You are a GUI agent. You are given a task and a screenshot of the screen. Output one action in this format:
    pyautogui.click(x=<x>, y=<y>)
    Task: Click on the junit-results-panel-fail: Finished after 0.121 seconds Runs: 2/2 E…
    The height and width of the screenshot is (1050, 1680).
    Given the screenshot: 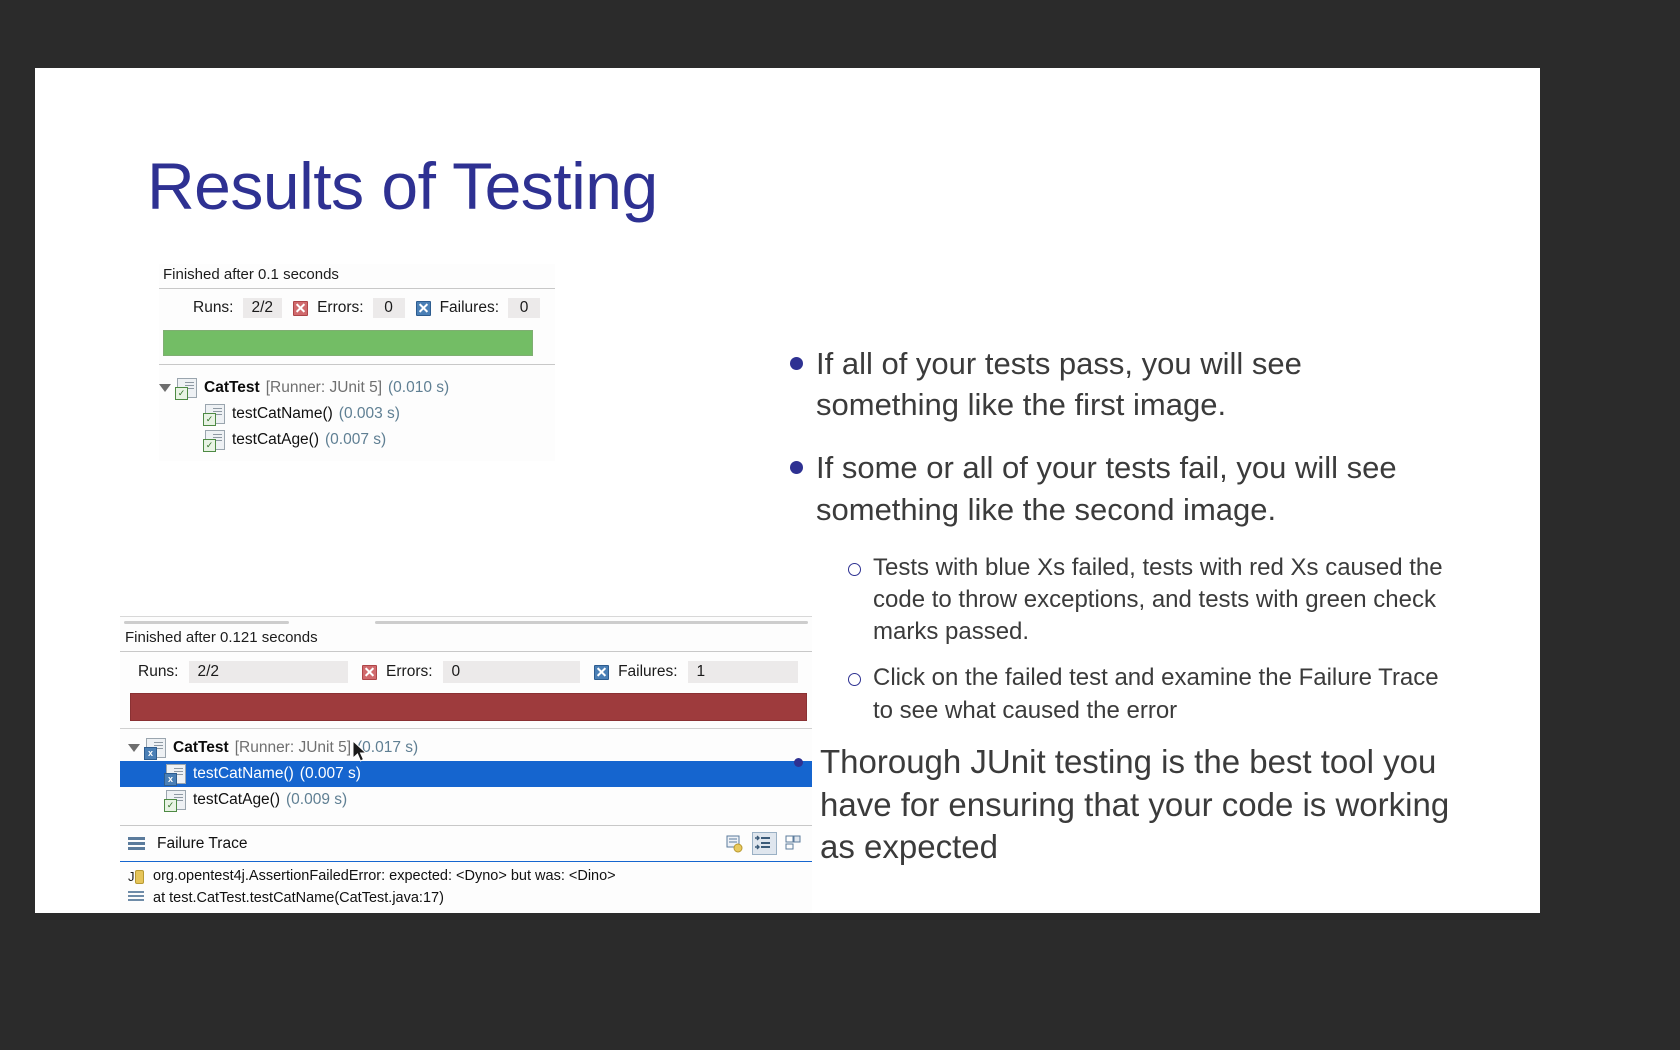 What is the action you would take?
    pyautogui.click(x=466, y=764)
    